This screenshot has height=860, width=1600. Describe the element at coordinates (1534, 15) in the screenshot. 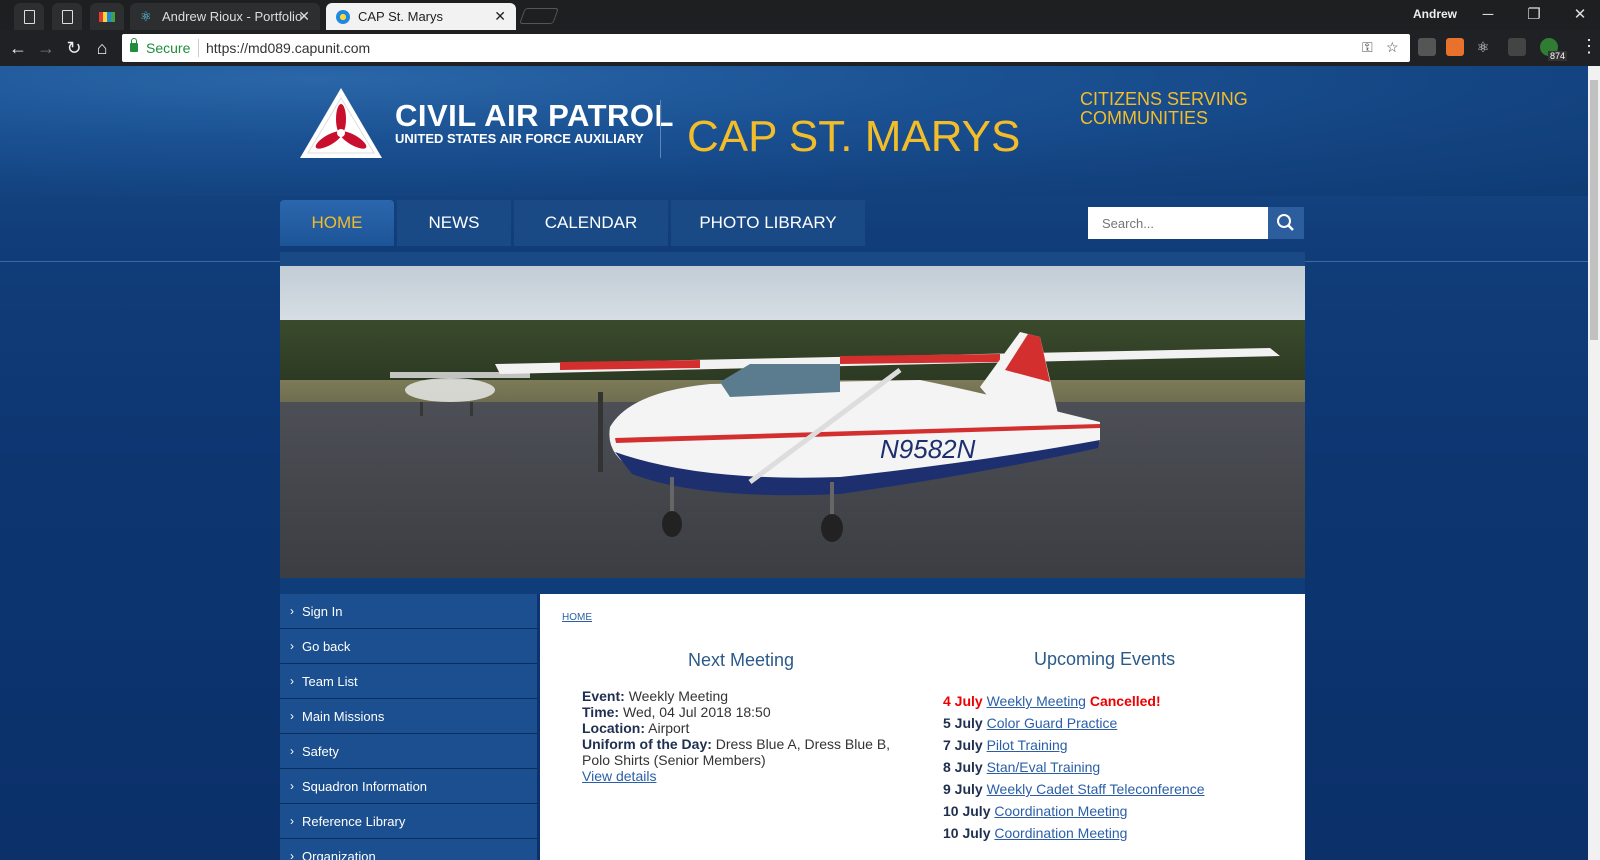

I see `restore-icon: ❐` at that location.